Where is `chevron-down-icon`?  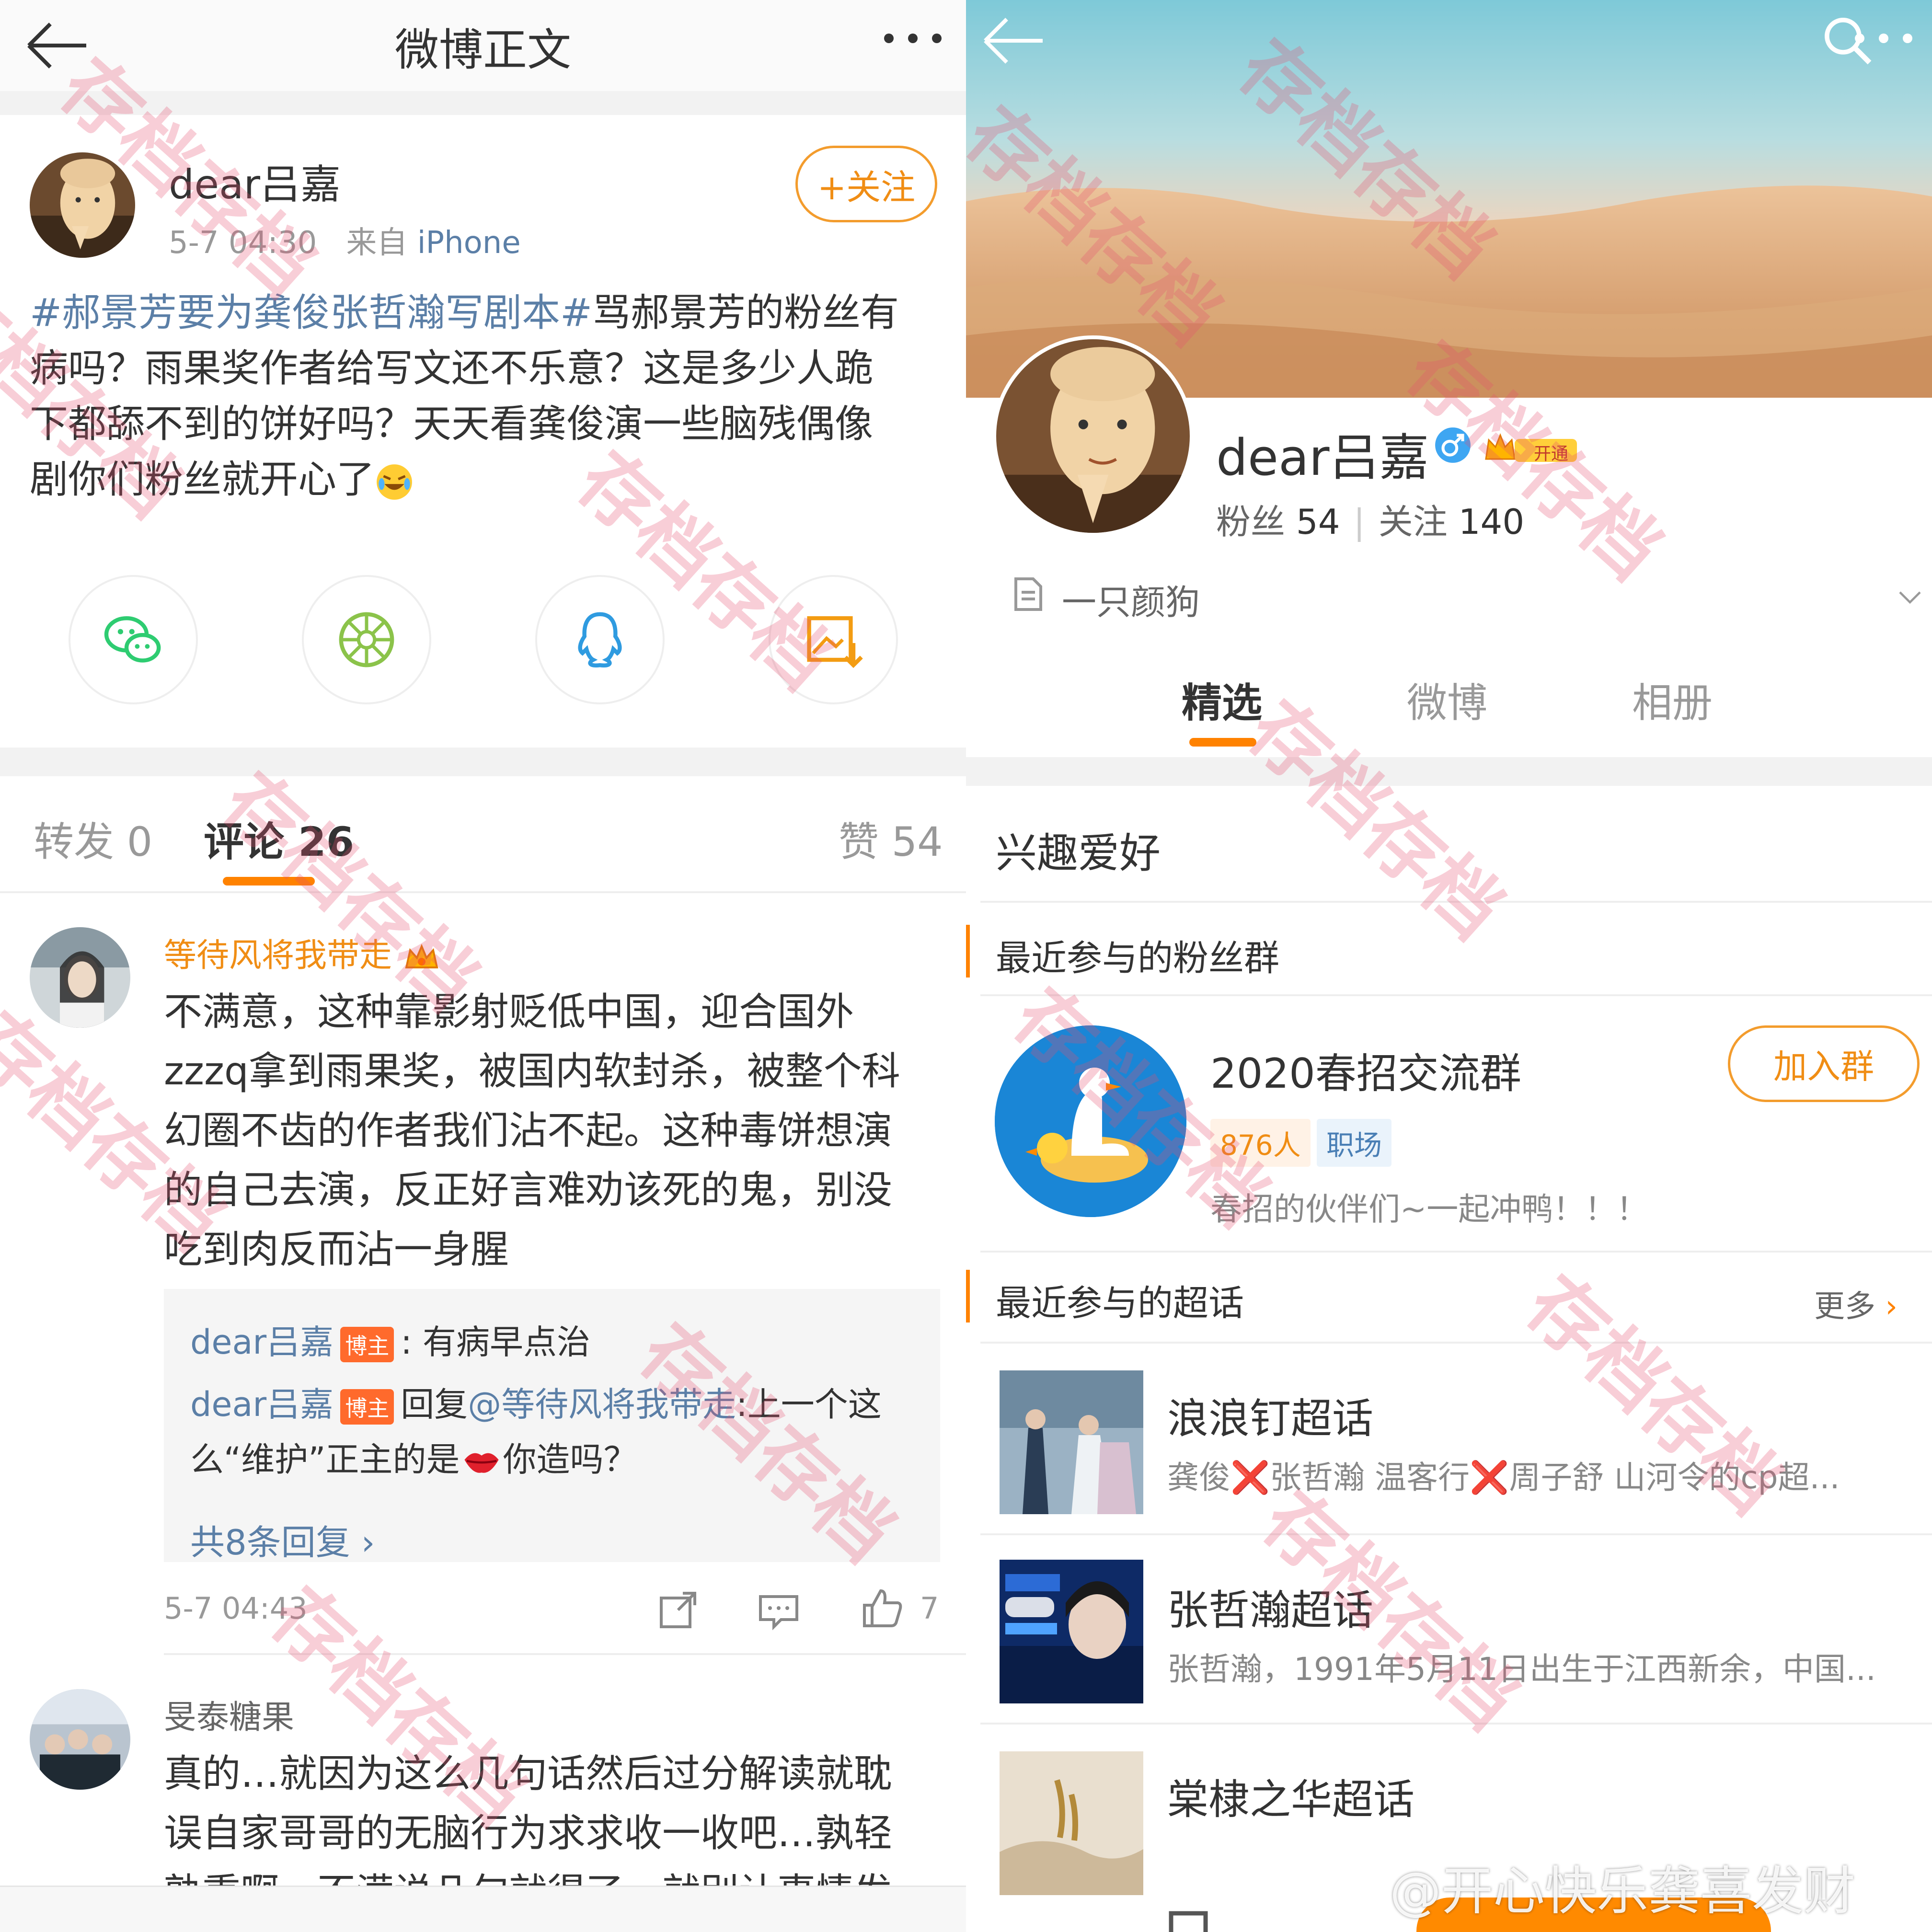
chevron-down-icon is located at coordinates (1910, 596).